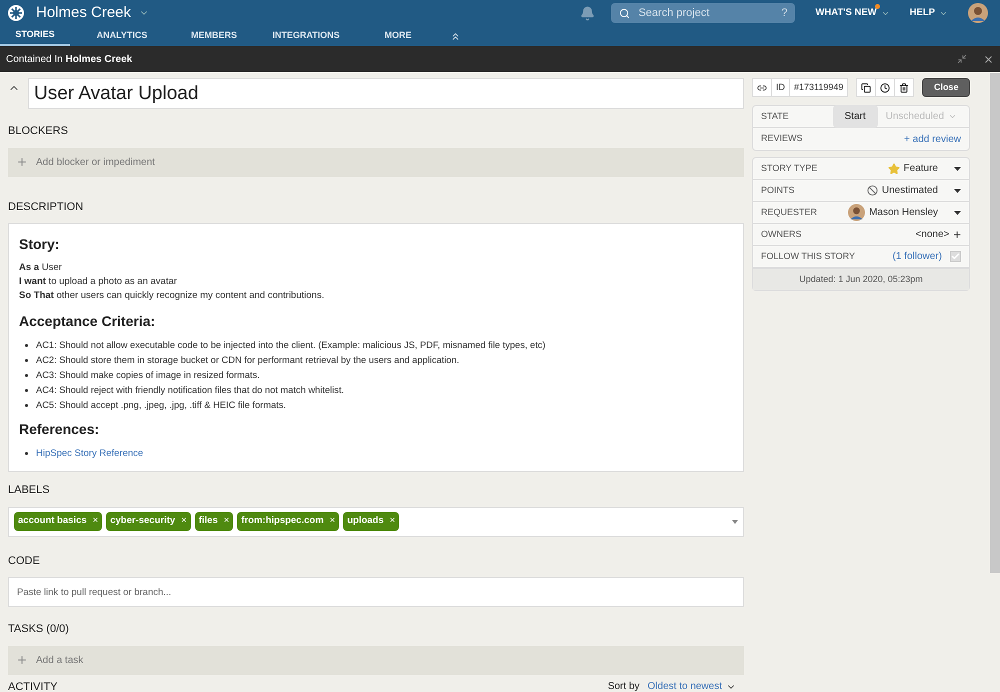  What do you see at coordinates (59, 429) in the screenshot?
I see `description-heading: References:` at bounding box center [59, 429].